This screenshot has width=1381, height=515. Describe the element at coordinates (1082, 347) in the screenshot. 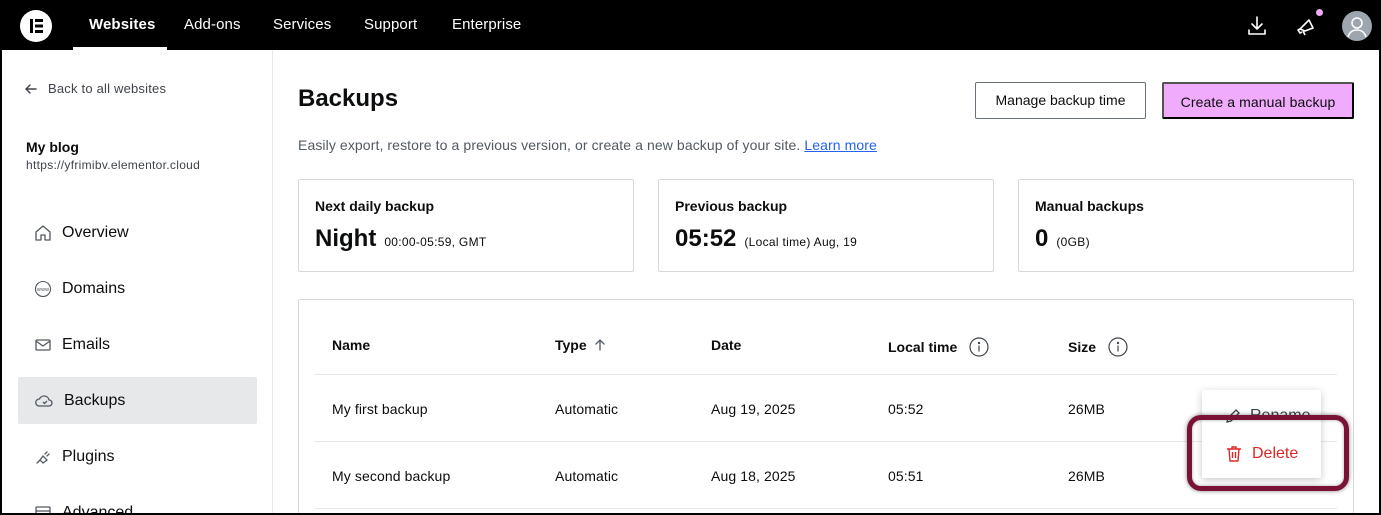

I see `header-label: Size` at that location.